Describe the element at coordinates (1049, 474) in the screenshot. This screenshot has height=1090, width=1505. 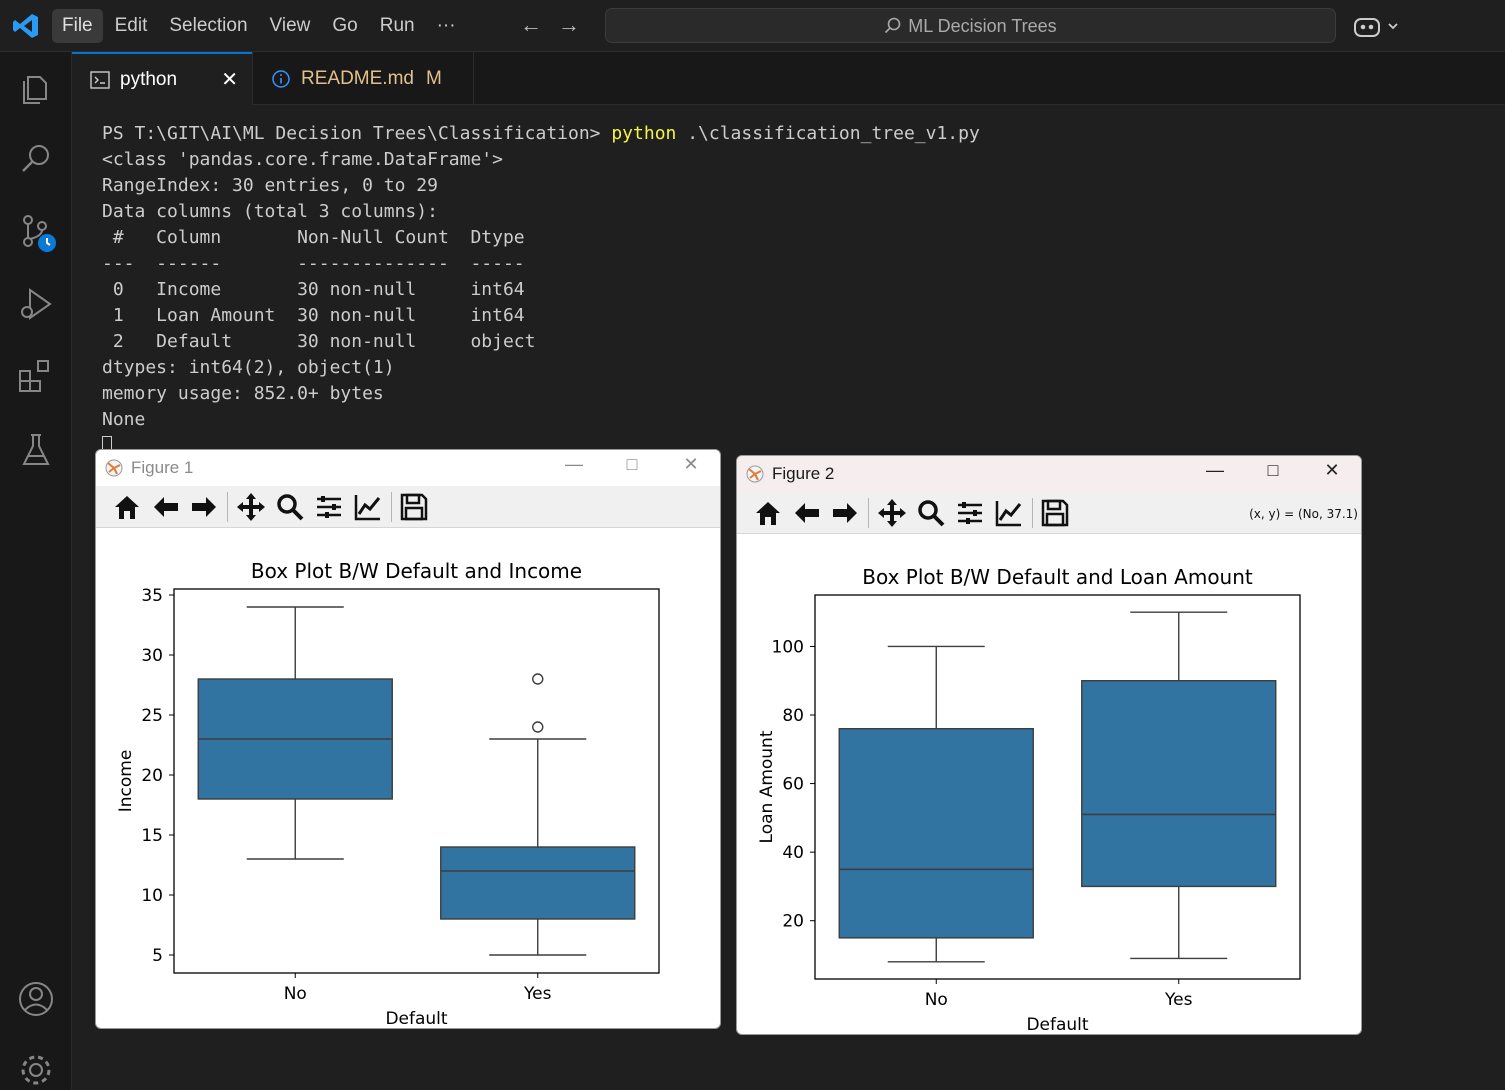
I see `figure-2-titlebar: Figure 2 — □ ✕` at that location.